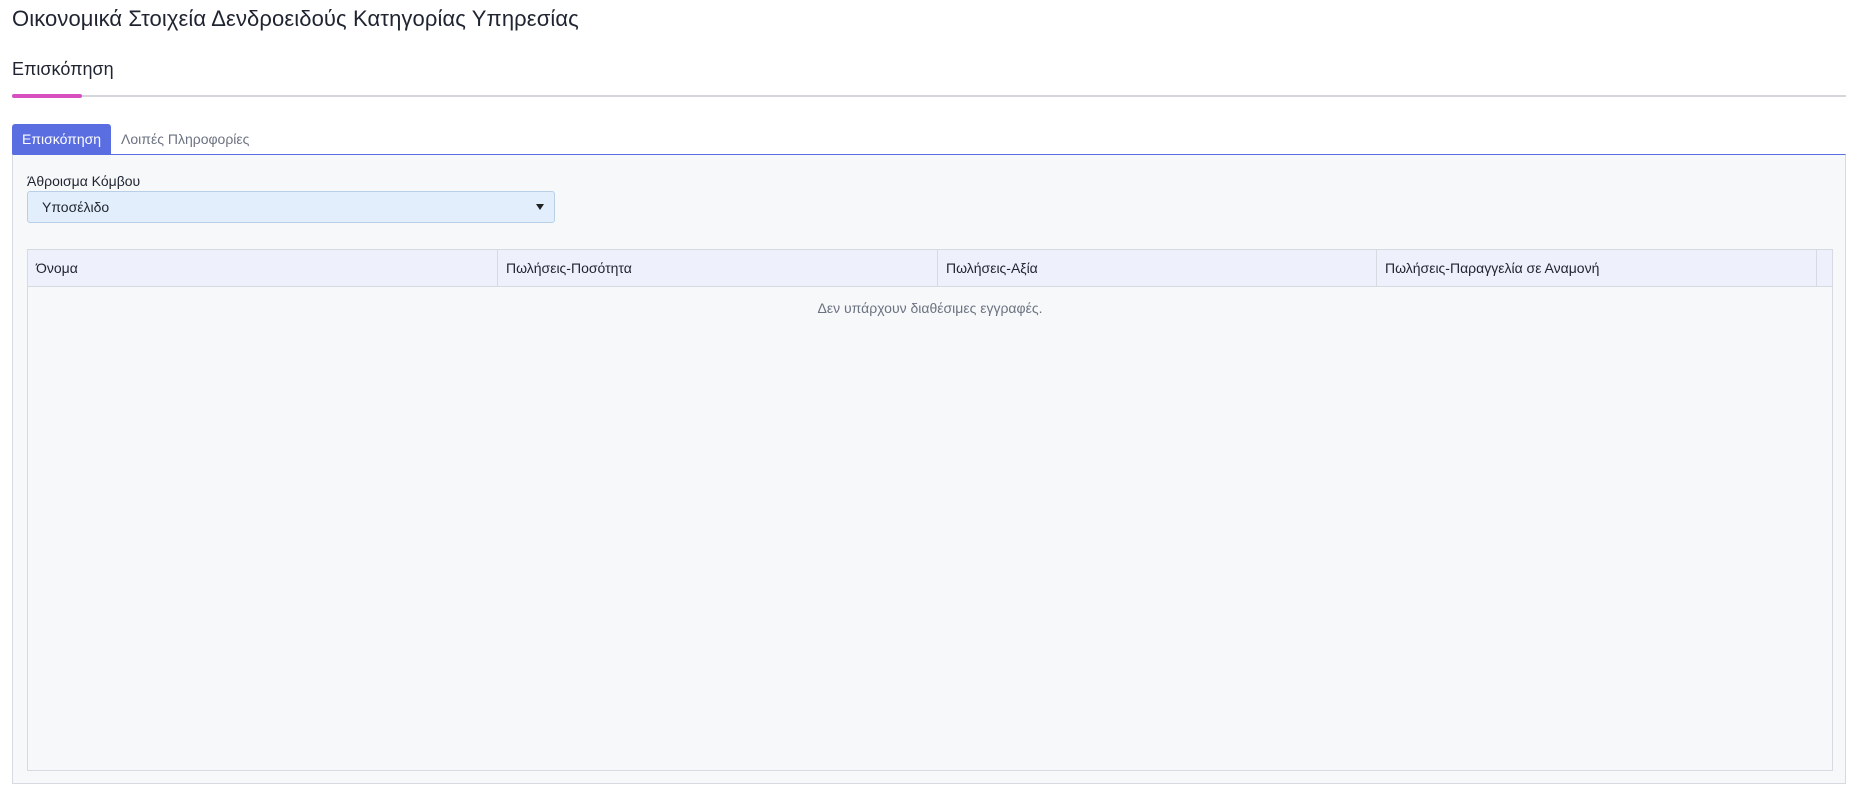 This screenshot has height=793, width=1858. Describe the element at coordinates (540, 207) in the screenshot. I see `caret-down-icon` at that location.